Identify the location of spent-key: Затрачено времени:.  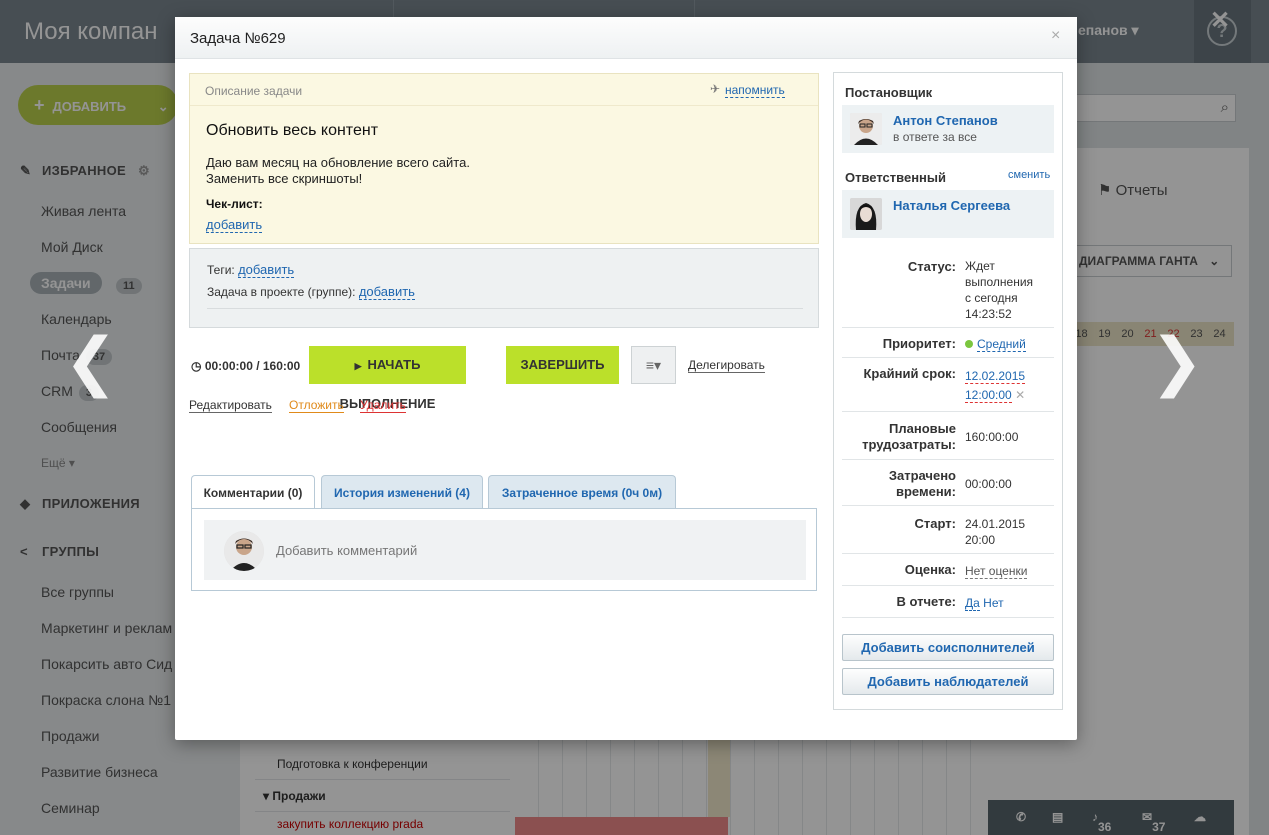
(922, 484).